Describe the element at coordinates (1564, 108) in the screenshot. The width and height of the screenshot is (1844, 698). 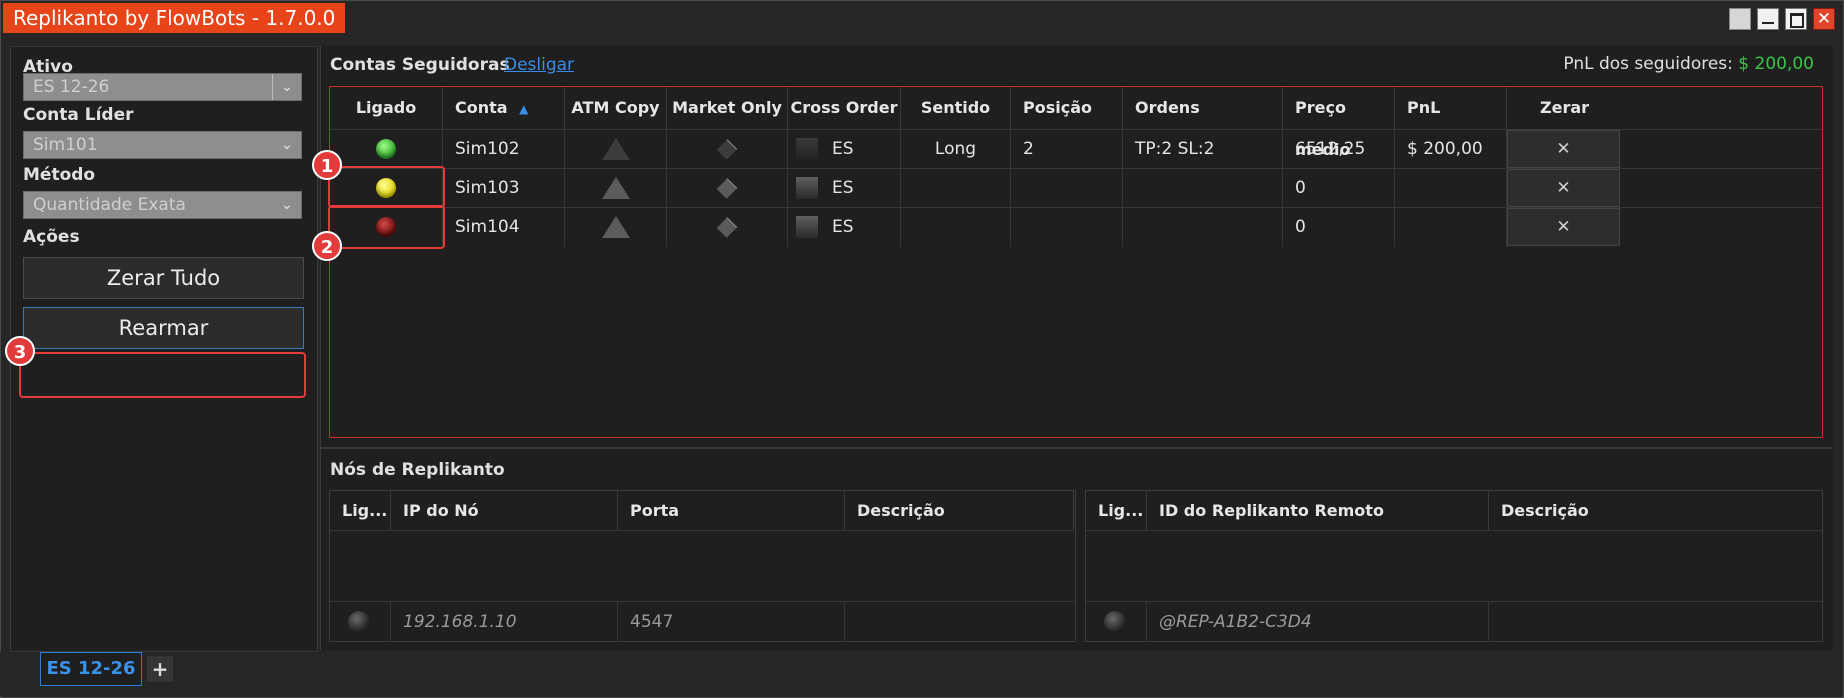
I see `col-zerar: Zerar` at that location.